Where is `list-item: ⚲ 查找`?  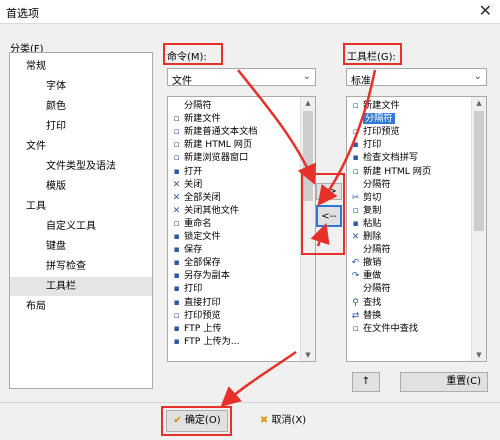 list-item: ⚲ 查找 is located at coordinates (409, 302).